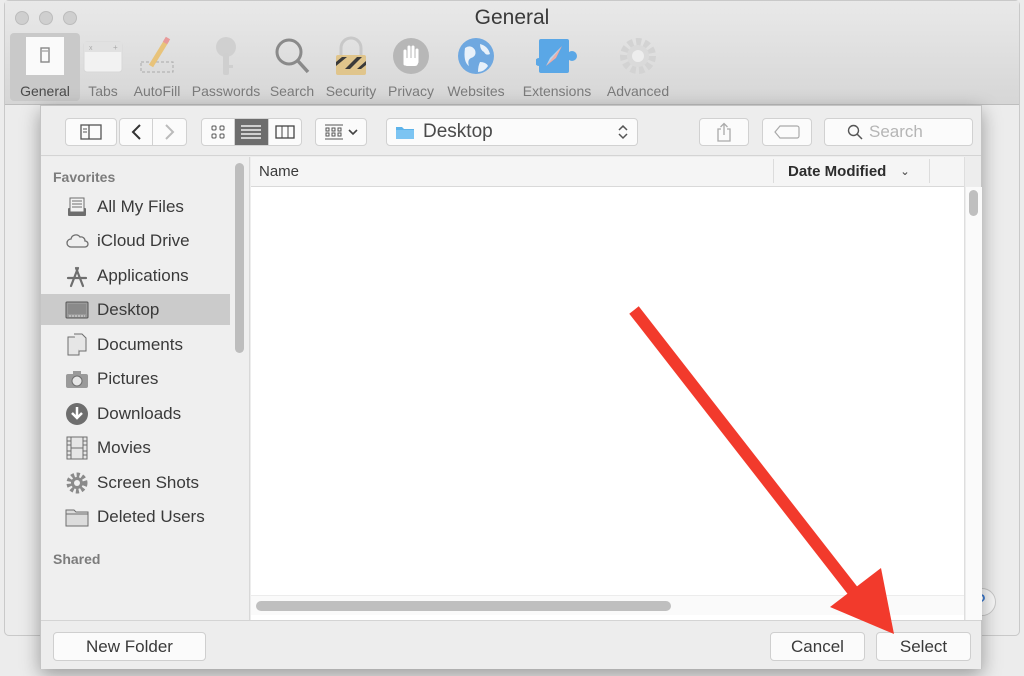  I want to click on key-icon, so click(226, 56).